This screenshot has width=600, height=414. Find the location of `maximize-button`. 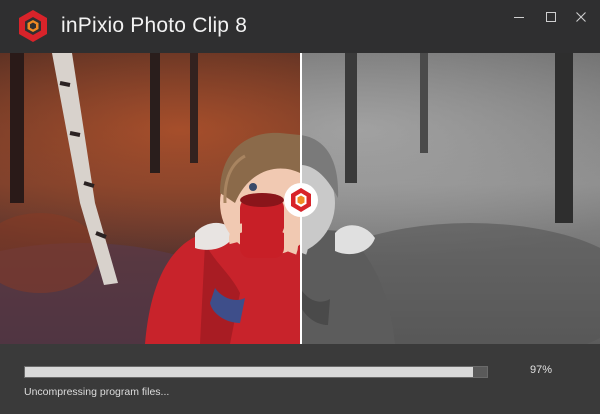

maximize-button is located at coordinates (551, 17).